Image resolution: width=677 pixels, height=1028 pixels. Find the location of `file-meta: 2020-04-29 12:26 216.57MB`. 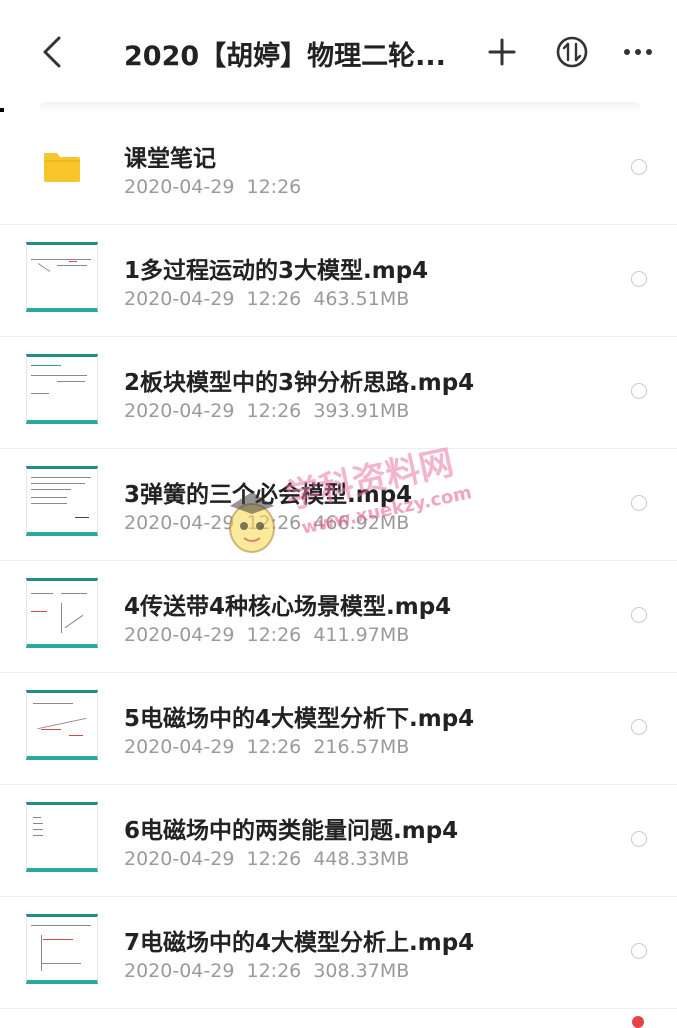

file-meta: 2020-04-29 12:26 216.57MB is located at coordinates (267, 747).